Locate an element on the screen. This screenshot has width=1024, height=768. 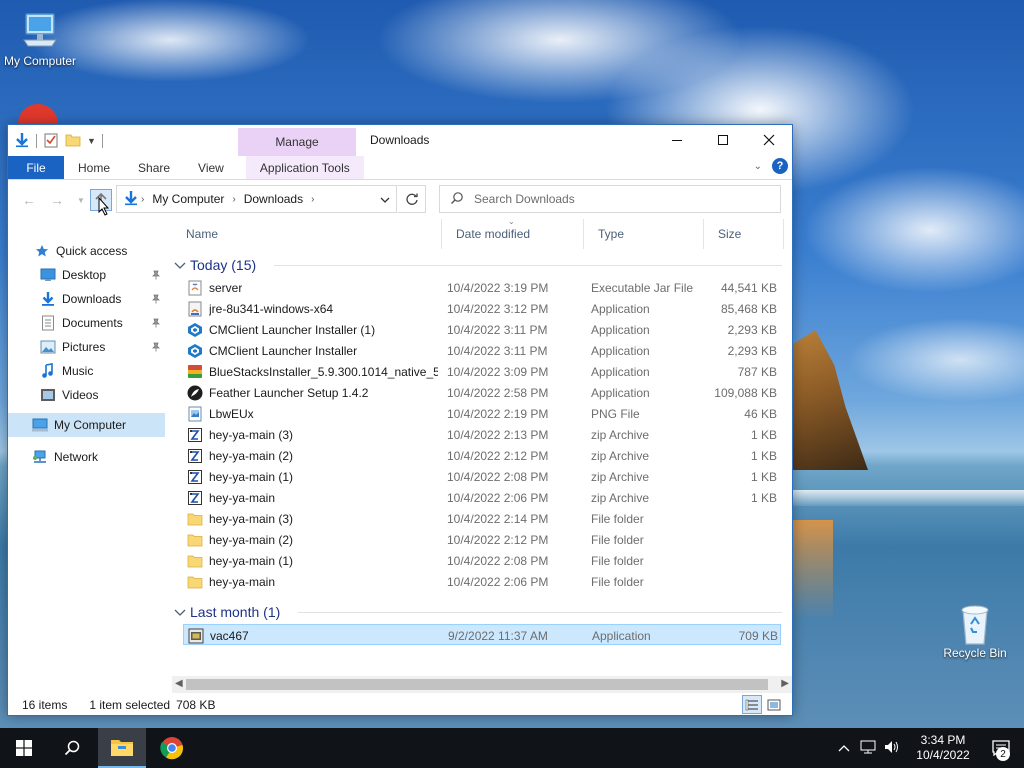
group-header-last-month: Last month (1) is located at coordinates (227, 612).